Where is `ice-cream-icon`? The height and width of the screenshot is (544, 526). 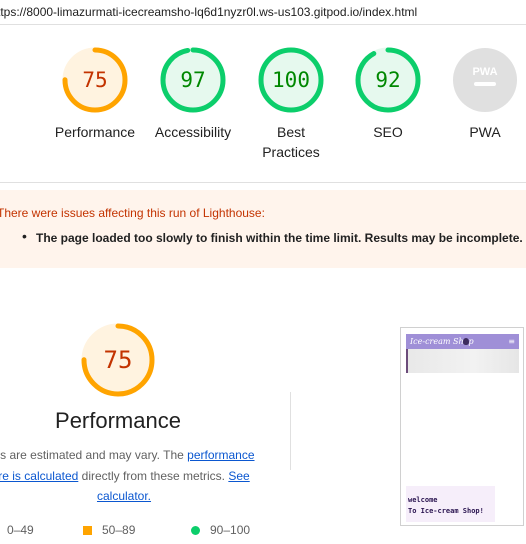
ice-cream-icon is located at coordinates (466, 341).